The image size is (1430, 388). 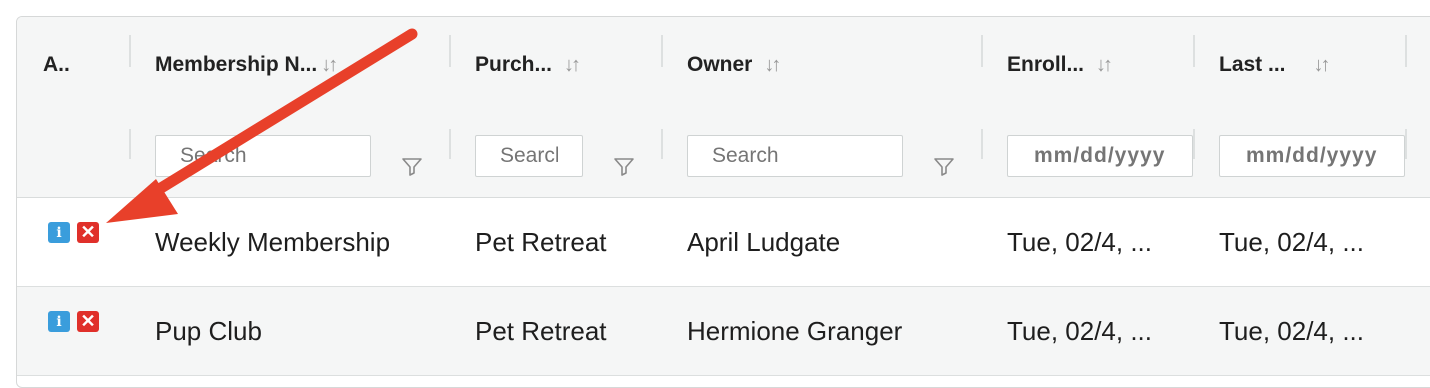 What do you see at coordinates (1312, 156) in the screenshot?
I see `last-date-input` at bounding box center [1312, 156].